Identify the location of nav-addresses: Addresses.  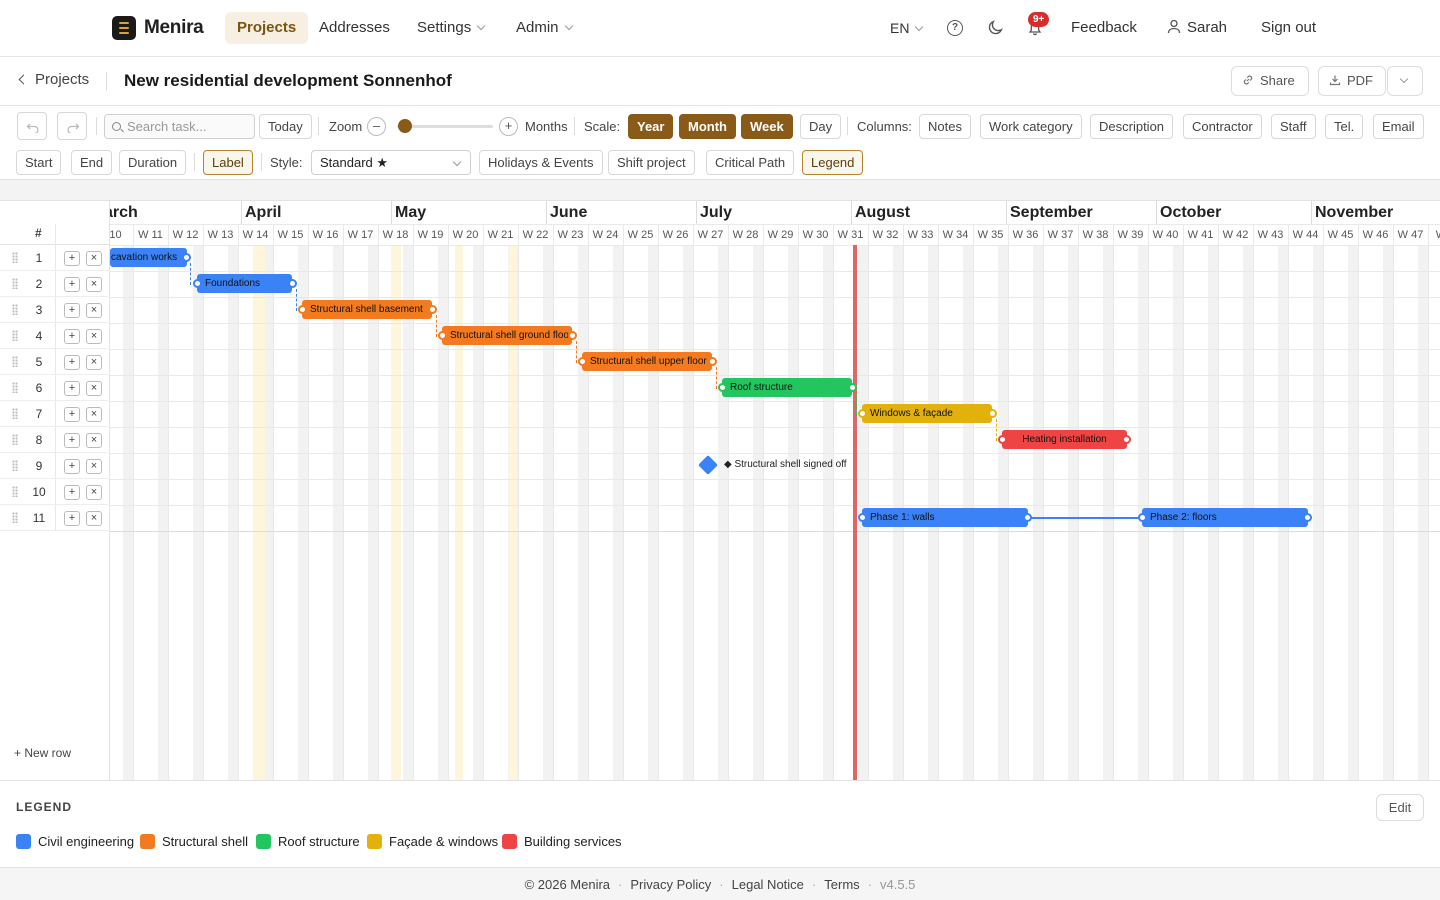
(354, 28).